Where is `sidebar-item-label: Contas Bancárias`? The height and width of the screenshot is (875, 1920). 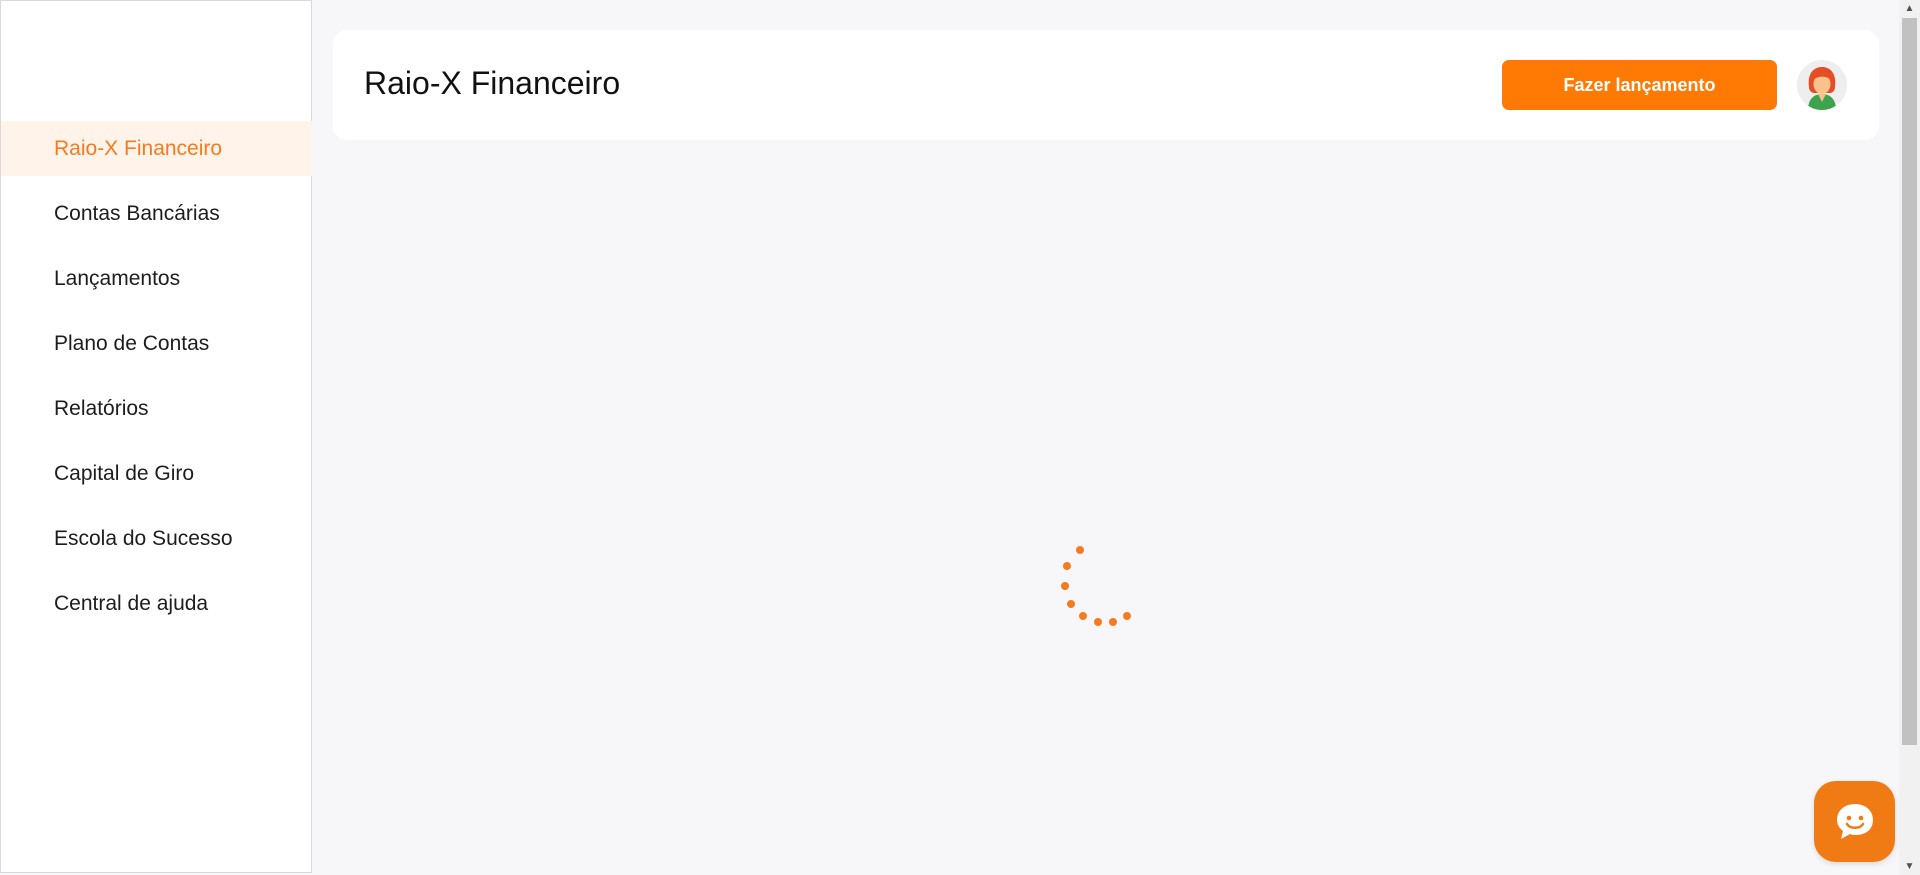 sidebar-item-label: Contas Bancárias is located at coordinates (137, 213).